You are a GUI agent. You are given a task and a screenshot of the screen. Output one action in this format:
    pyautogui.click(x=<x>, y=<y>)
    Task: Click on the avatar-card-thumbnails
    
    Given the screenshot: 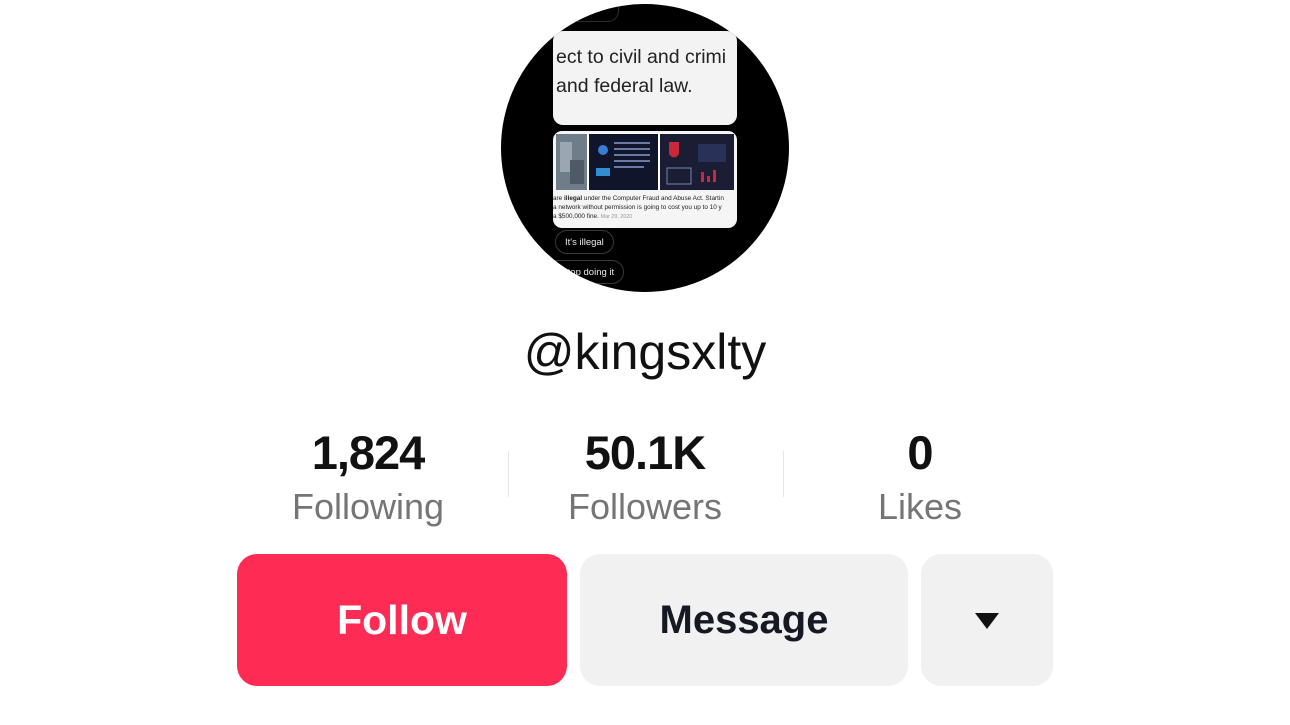 What is the action you would take?
    pyautogui.click(x=645, y=162)
    